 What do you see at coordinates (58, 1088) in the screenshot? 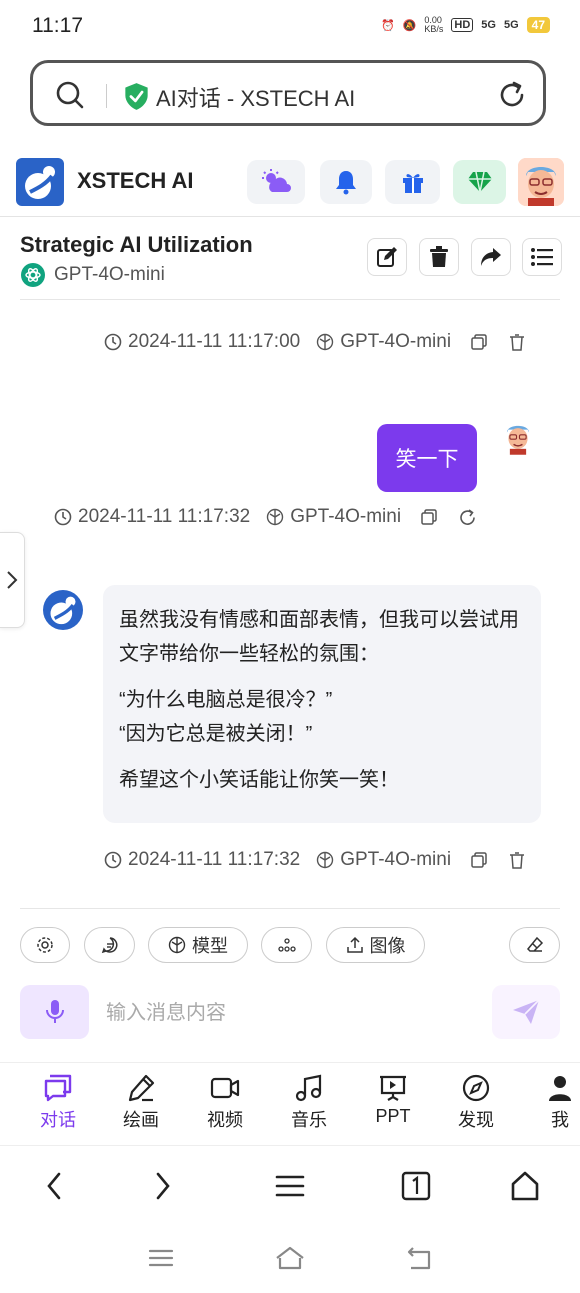
I see `chat-icon` at bounding box center [58, 1088].